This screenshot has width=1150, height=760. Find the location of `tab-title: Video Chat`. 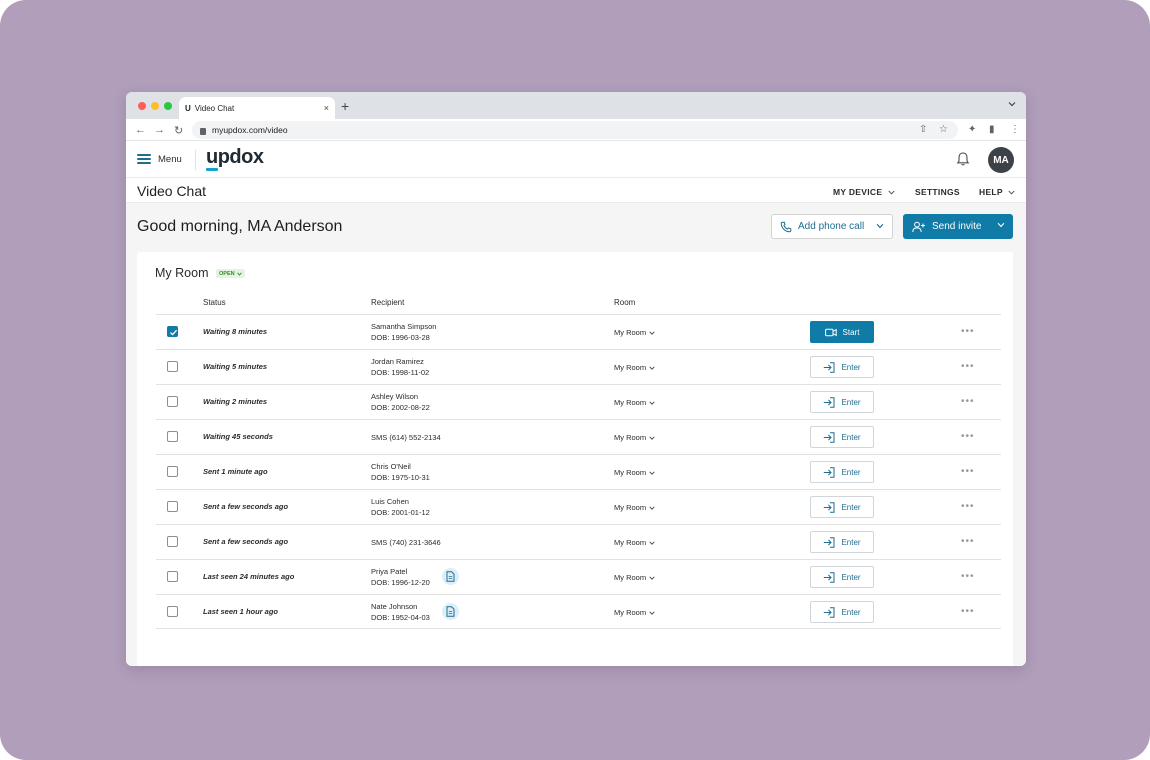

tab-title: Video Chat is located at coordinates (214, 108).